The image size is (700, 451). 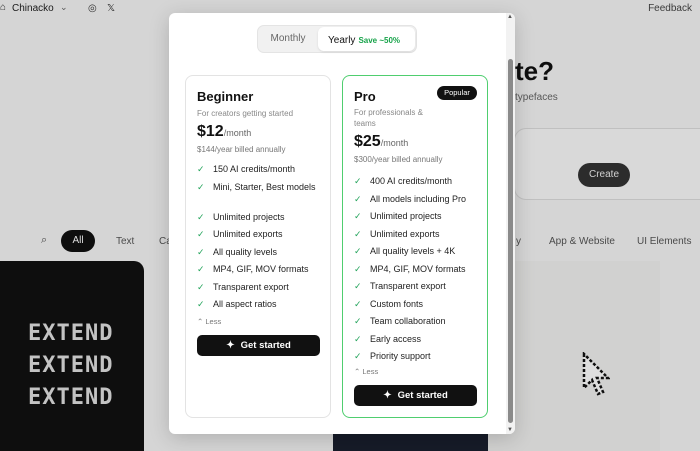 I want to click on feature-item: ✓ All quality levels + 4K, so click(x=405, y=251).